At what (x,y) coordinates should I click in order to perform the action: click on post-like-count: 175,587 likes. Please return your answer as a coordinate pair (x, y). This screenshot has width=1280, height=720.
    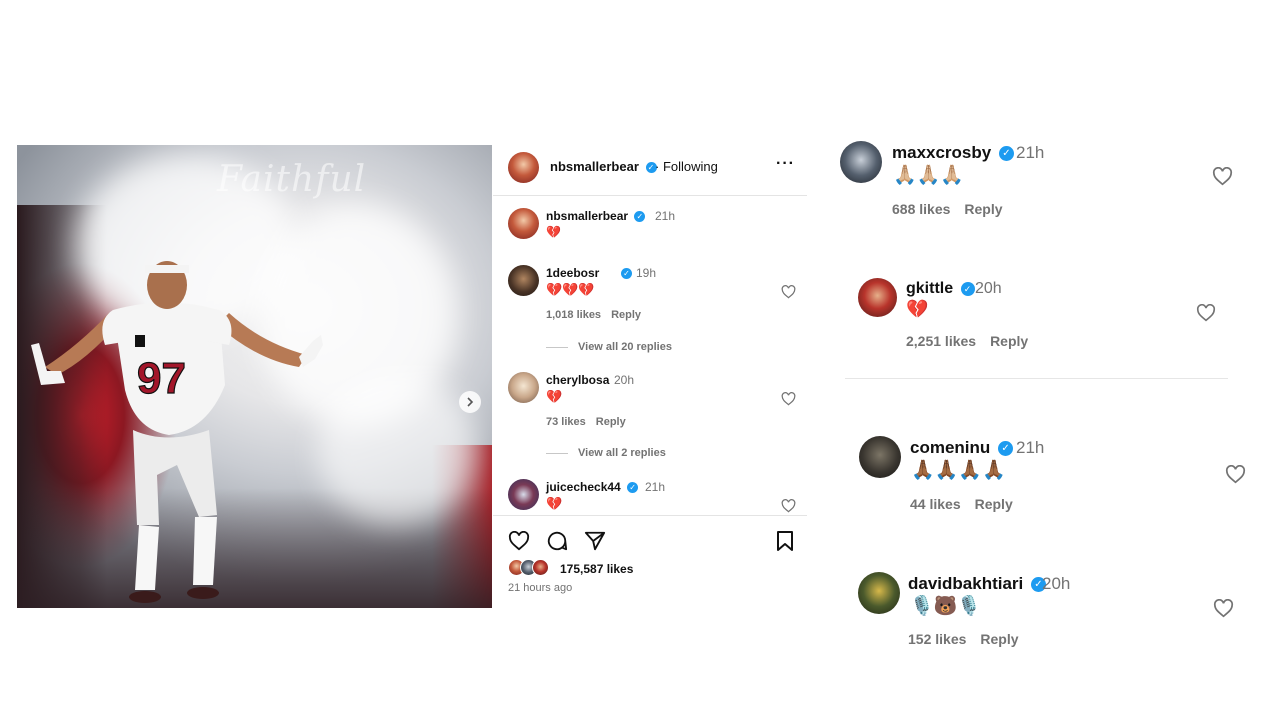
    Looking at the image, I should click on (596, 569).